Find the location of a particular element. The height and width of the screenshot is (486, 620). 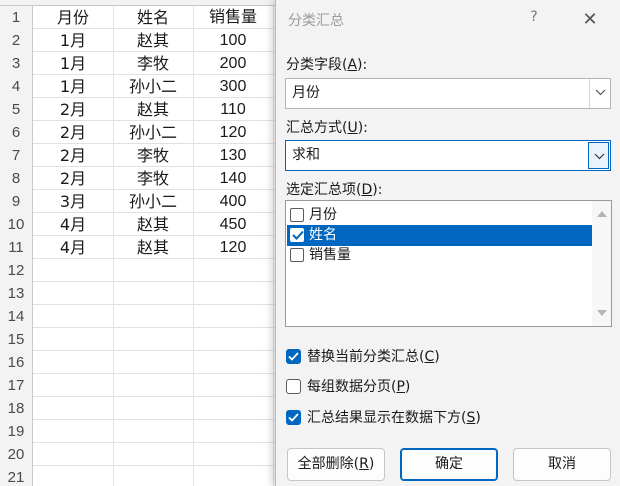

close-icon: ✕ is located at coordinates (590, 20).